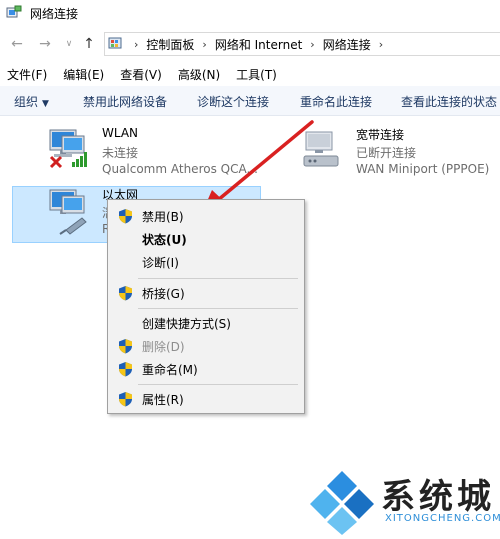  What do you see at coordinates (160, 262) in the screenshot?
I see `menu-item-diagnose-label: 诊断(I)` at bounding box center [160, 262].